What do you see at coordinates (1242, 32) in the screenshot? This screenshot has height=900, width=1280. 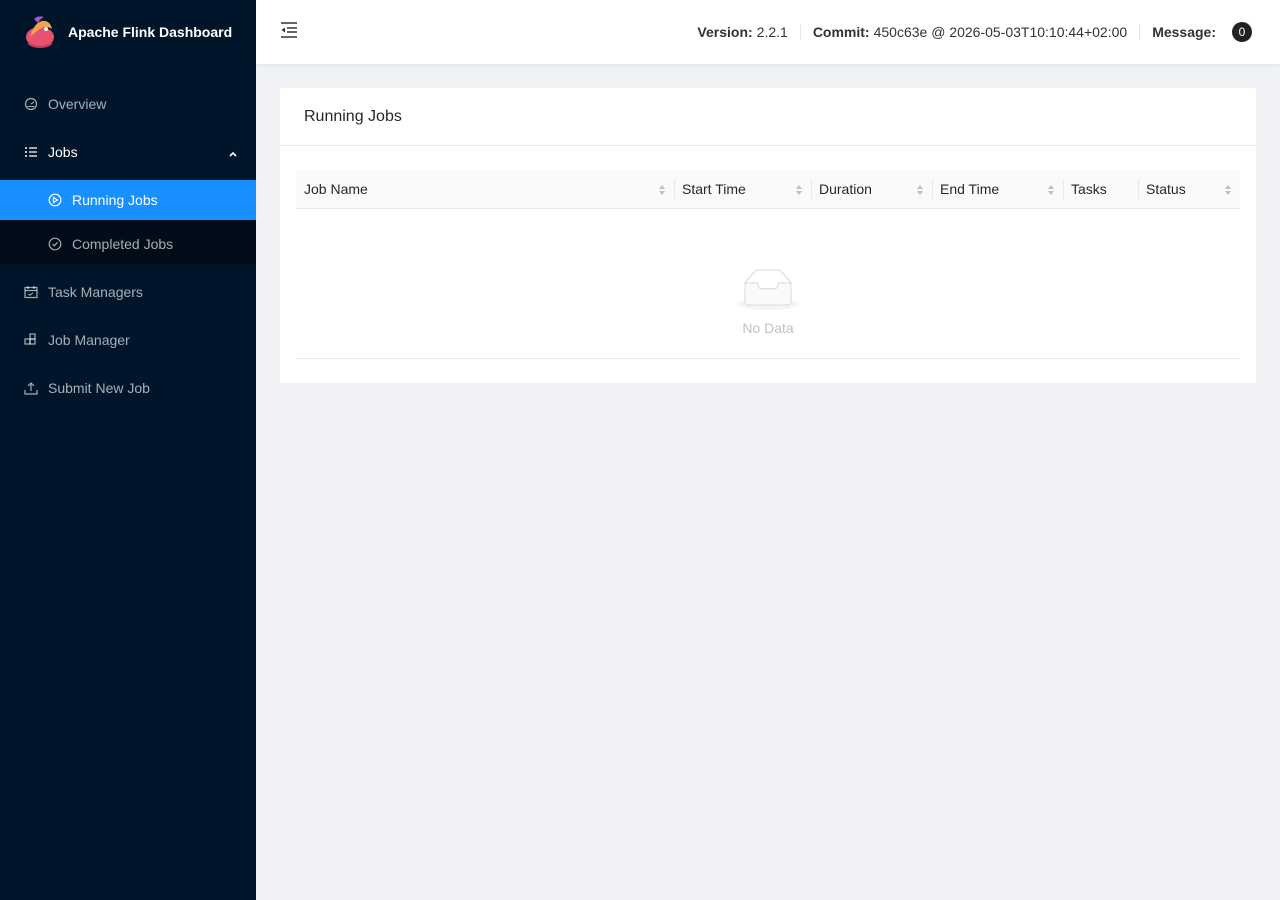 I see `message-count-badge: 0` at bounding box center [1242, 32].